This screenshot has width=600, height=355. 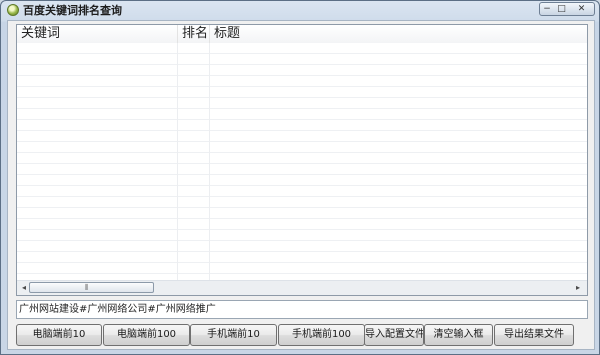 I want to click on pc-top100-button: 电脑端前100, so click(x=146, y=335).